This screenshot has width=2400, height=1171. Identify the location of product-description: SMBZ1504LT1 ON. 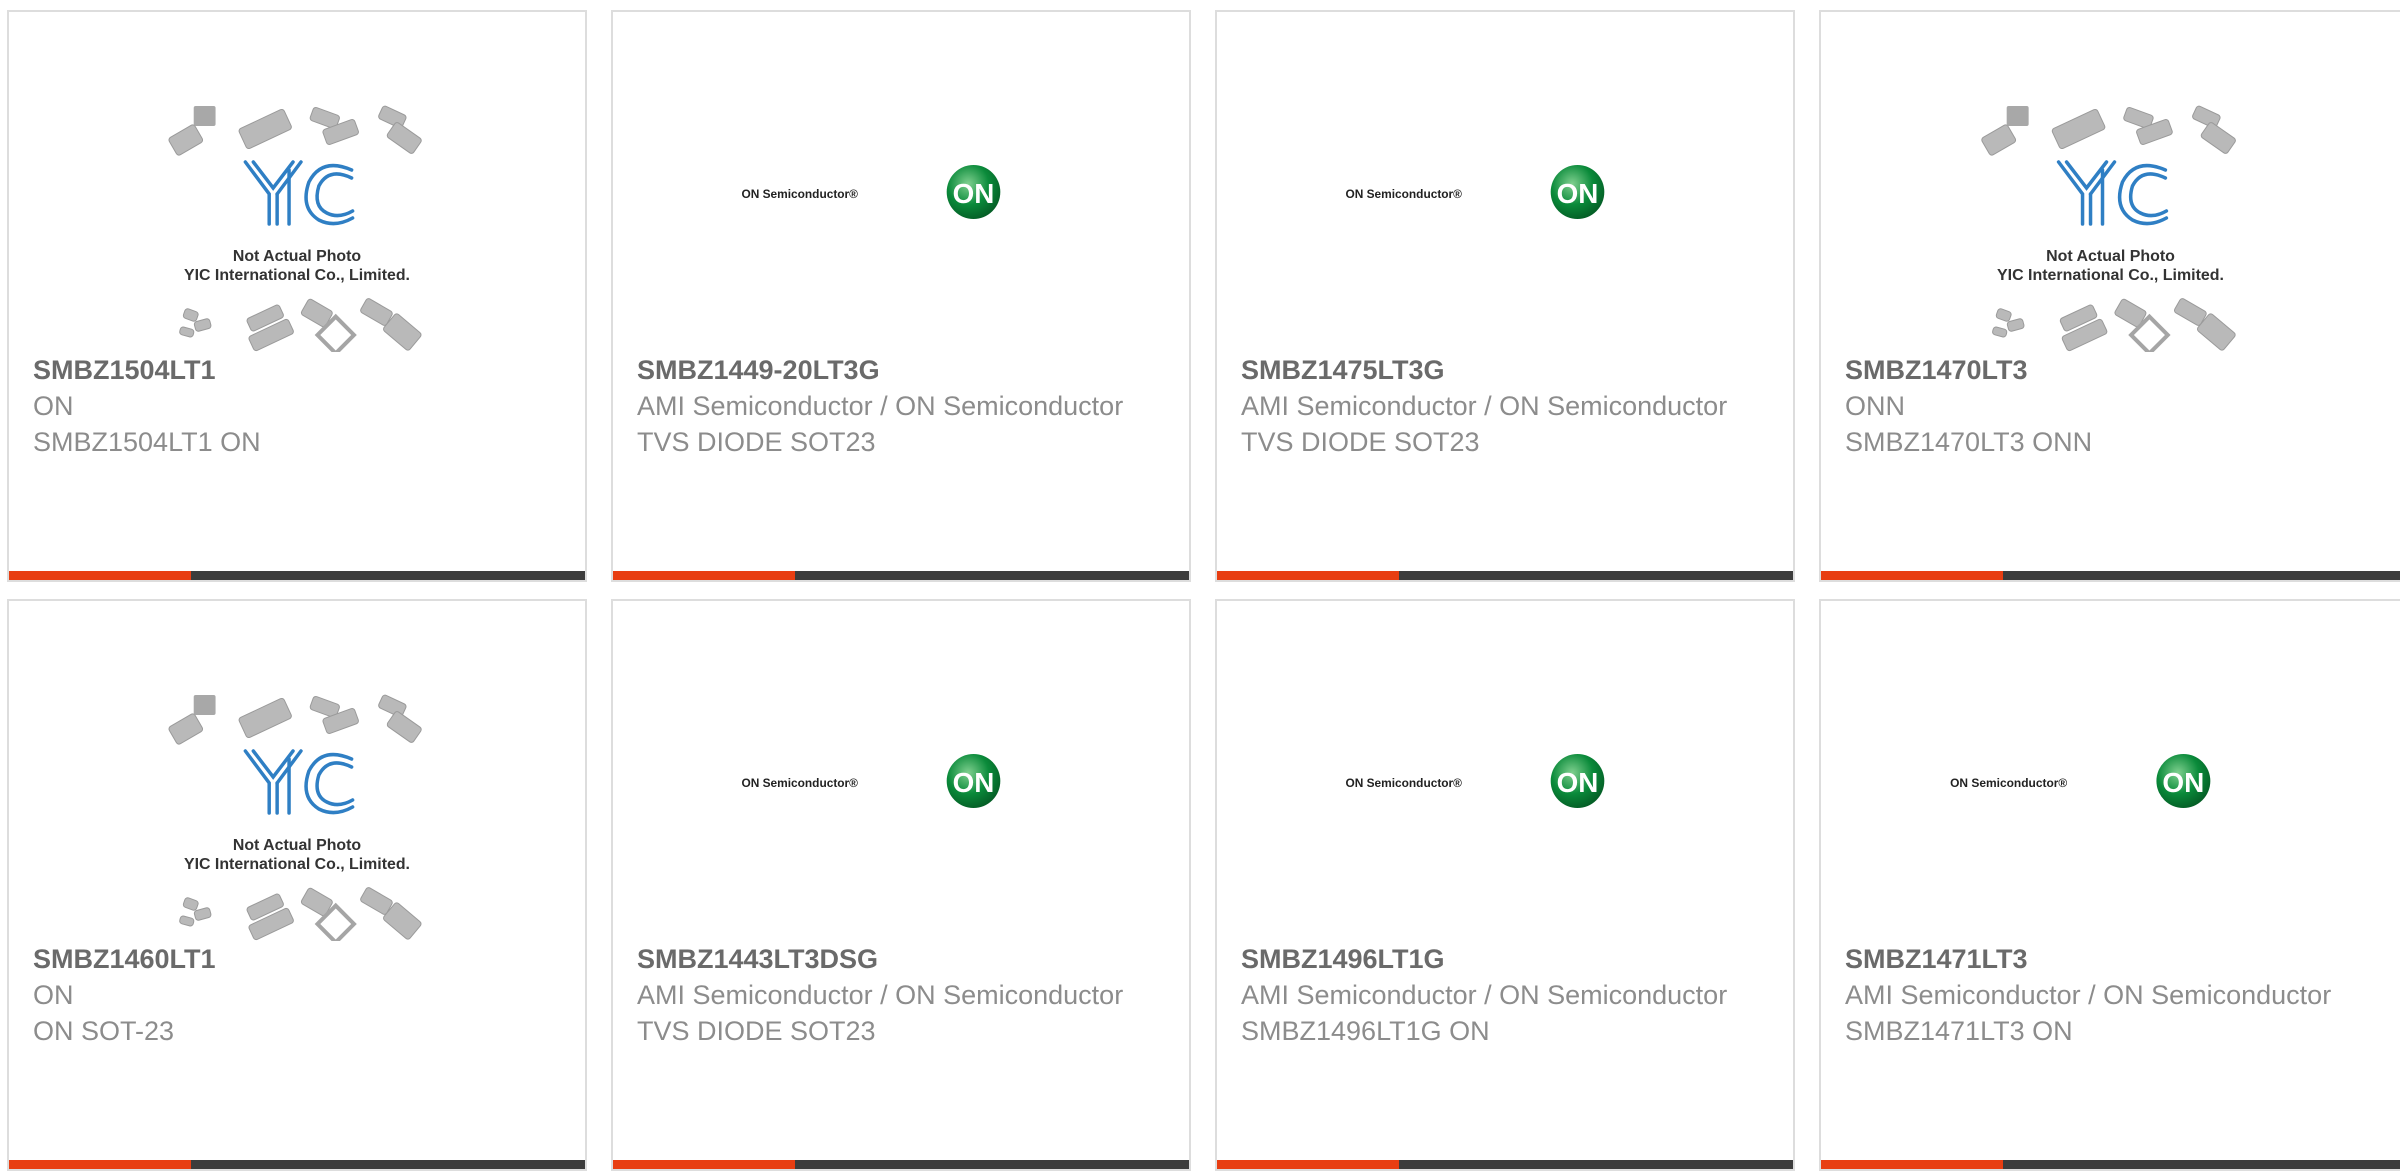
(147, 442).